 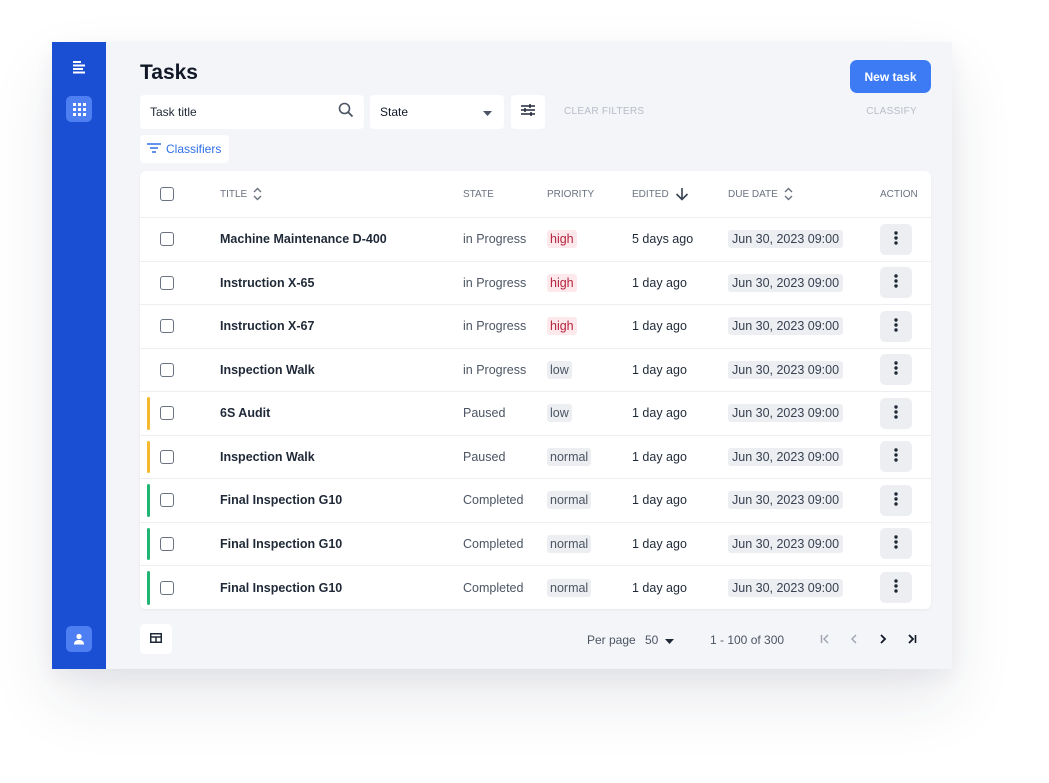 What do you see at coordinates (890, 76) in the screenshot?
I see `new-task-button: New task` at bounding box center [890, 76].